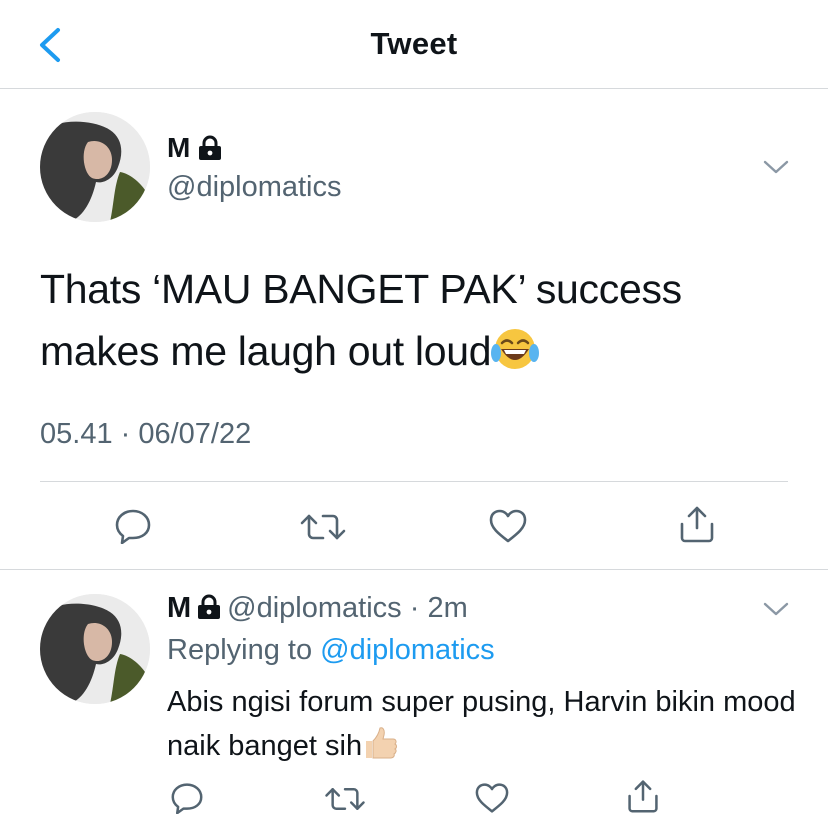 This screenshot has height=830, width=828. I want to click on reply-author-name: M, so click(179, 608).